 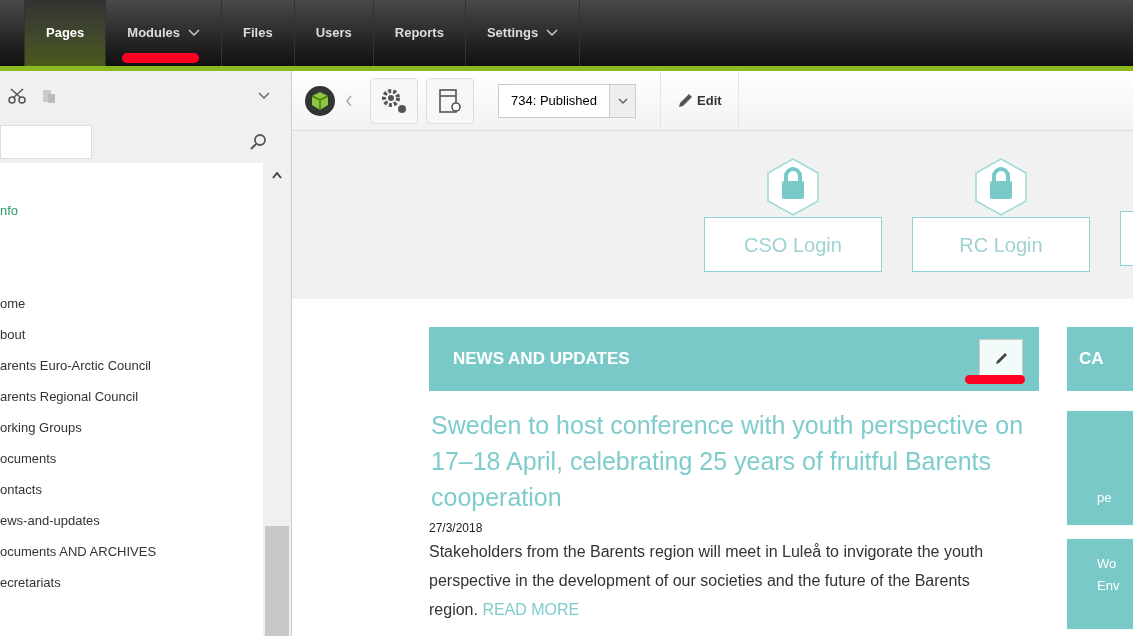 I want to click on tree-item: arents Euro-Arctic Council, so click(x=131, y=365).